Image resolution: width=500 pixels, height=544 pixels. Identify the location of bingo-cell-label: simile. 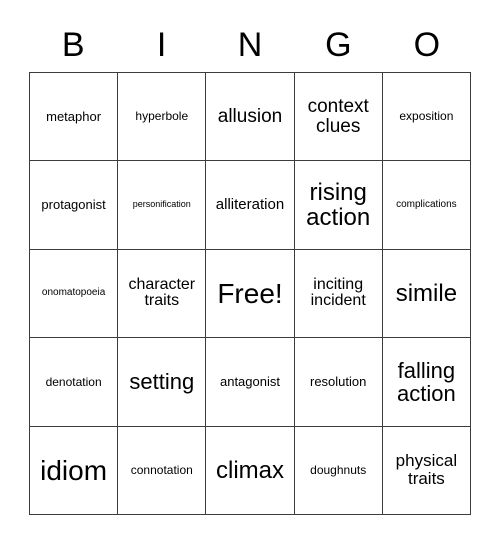
(426, 293).